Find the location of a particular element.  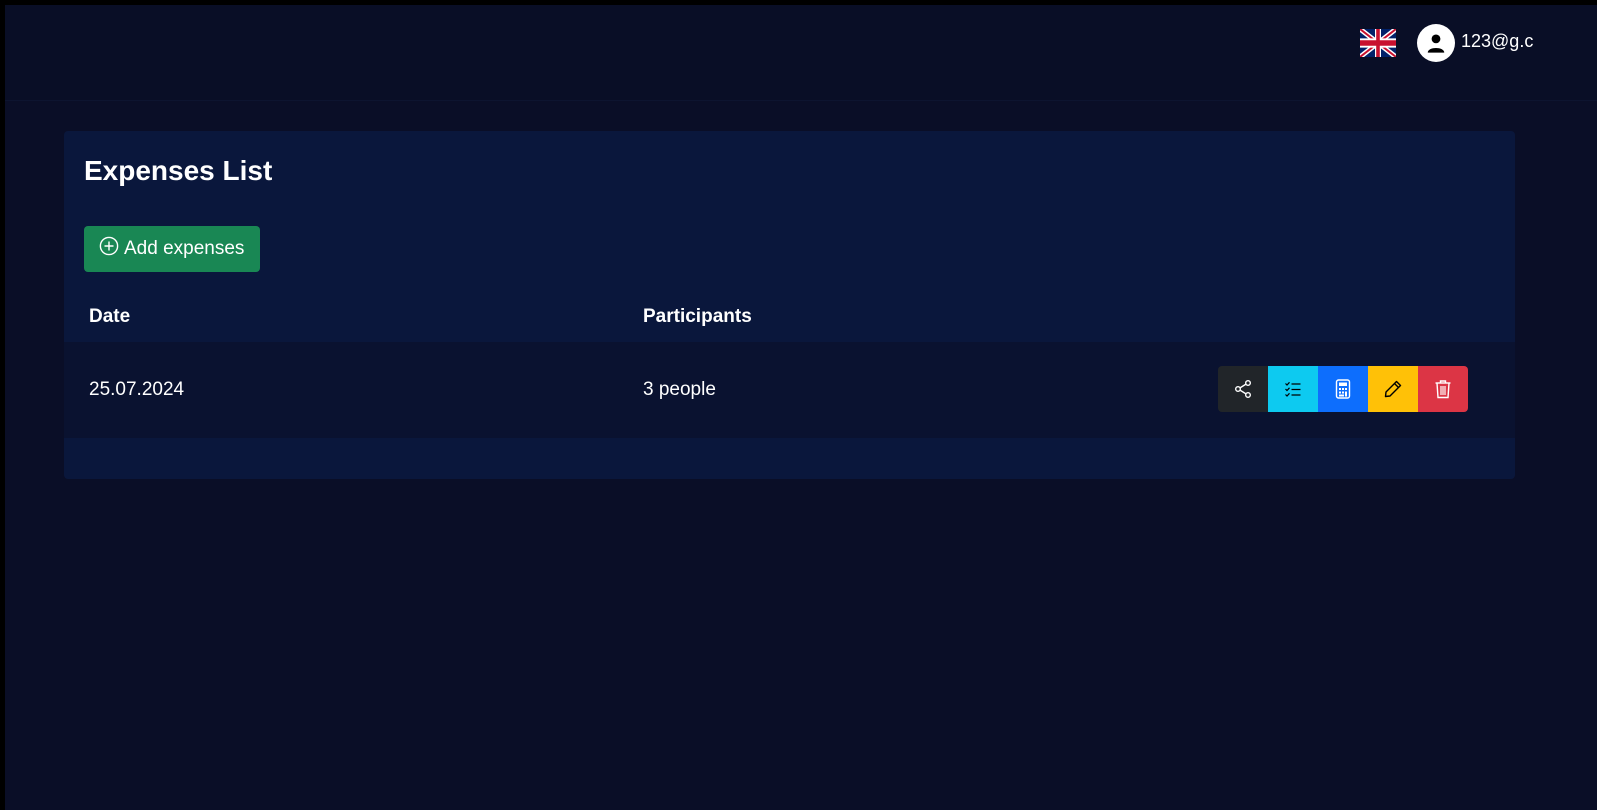

view-list-button is located at coordinates (1293, 389).